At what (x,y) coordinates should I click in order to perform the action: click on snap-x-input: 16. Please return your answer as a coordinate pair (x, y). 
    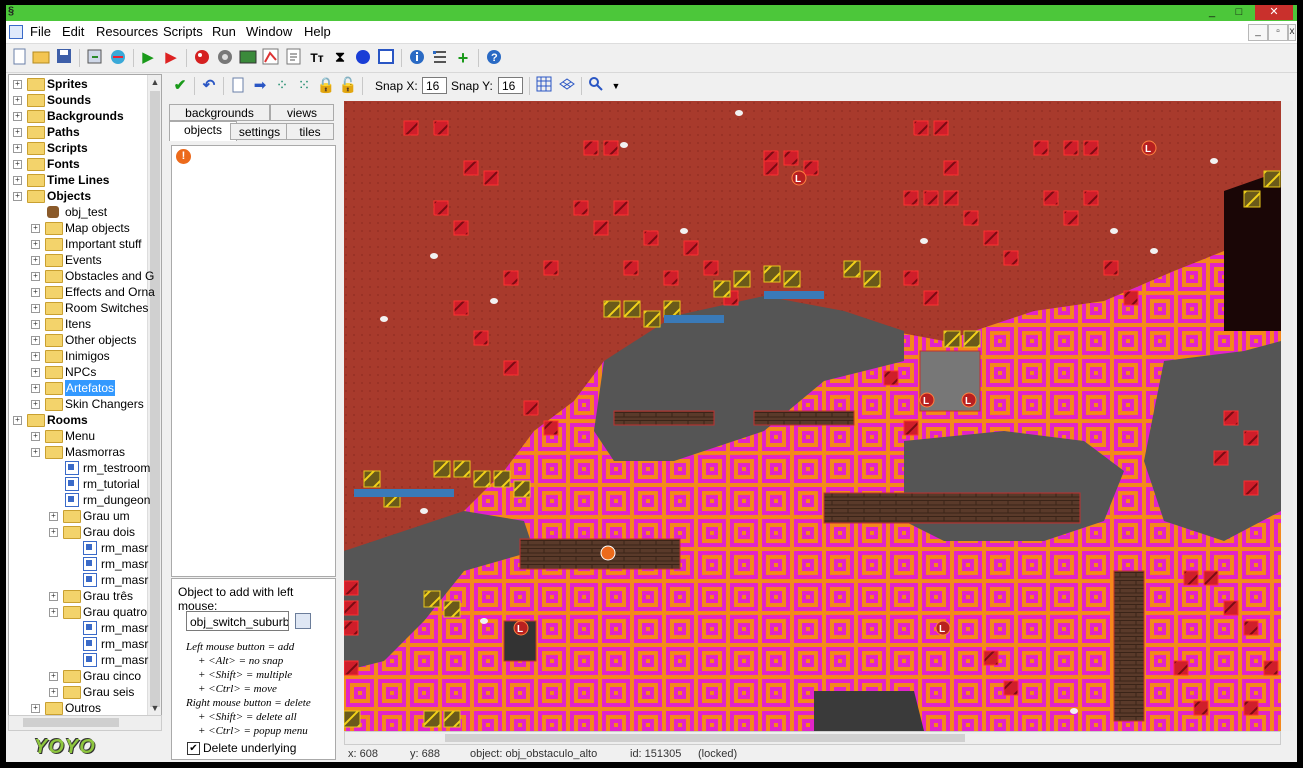
    Looking at the image, I should click on (434, 85).